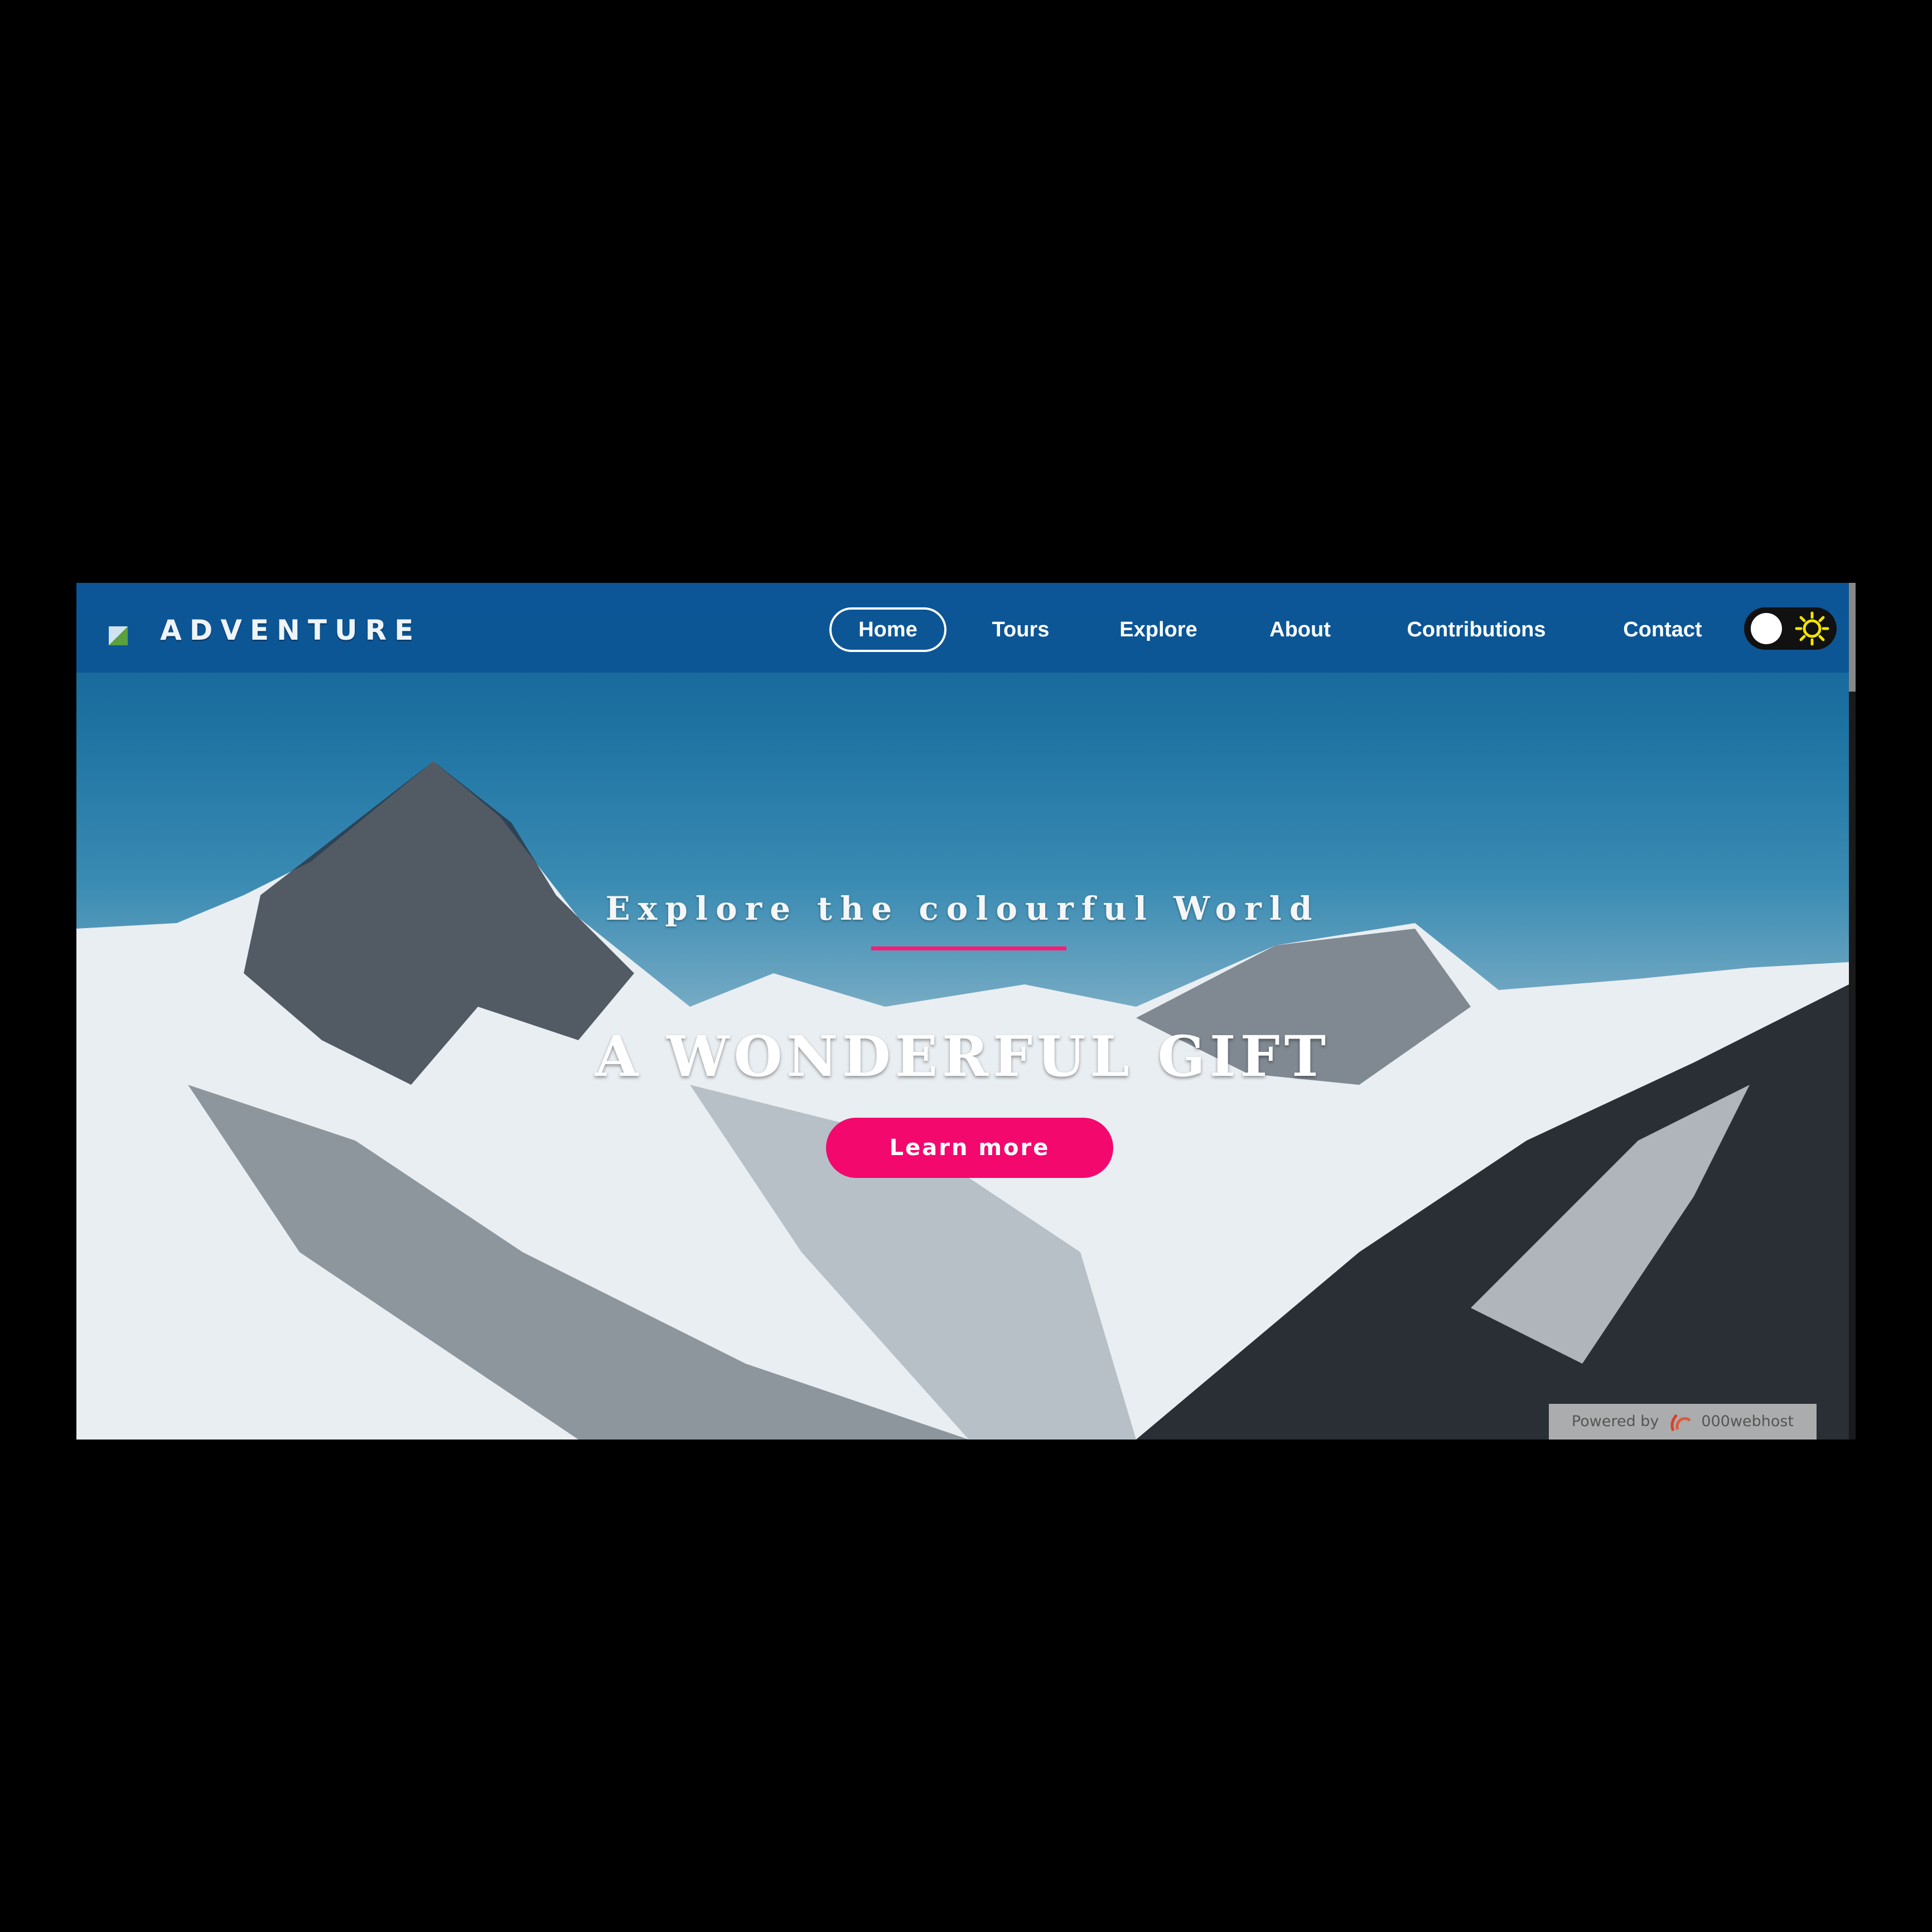 The width and height of the screenshot is (1932, 1932). Describe the element at coordinates (118, 635) in the screenshot. I see `broken-image-icon` at that location.